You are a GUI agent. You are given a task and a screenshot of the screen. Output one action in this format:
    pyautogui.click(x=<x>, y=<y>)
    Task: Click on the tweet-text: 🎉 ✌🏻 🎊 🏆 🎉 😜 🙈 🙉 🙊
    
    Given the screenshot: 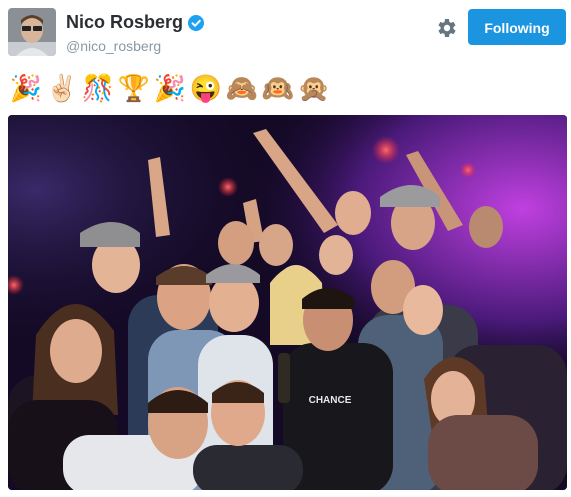 What is the action you would take?
    pyautogui.click(x=170, y=88)
    